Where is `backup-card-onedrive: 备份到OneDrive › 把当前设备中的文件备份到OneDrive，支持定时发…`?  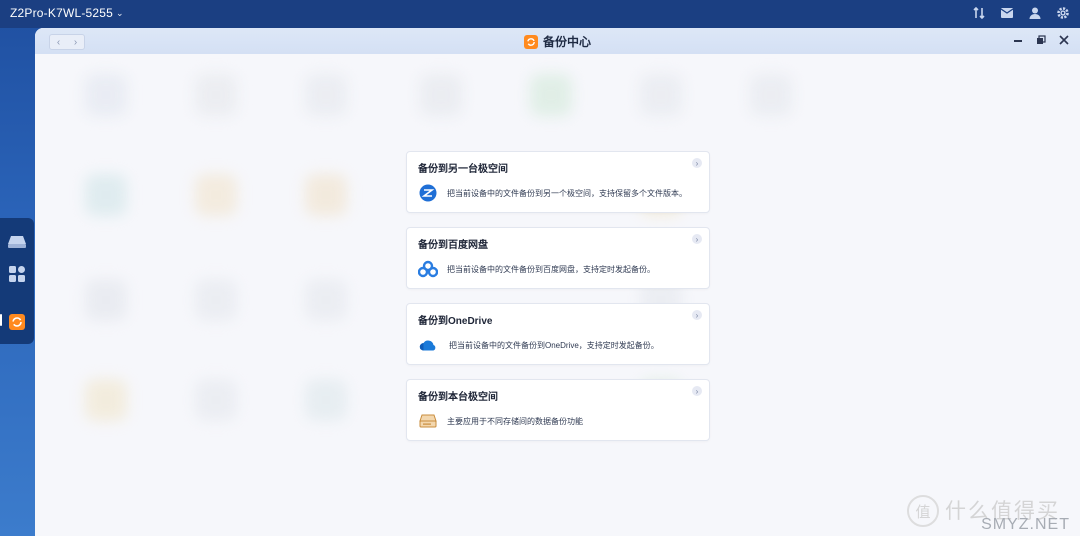
backup-card-onedrive: 备份到OneDrive › 把当前设备中的文件备份到OneDrive，支持定时发… is located at coordinates (558, 334).